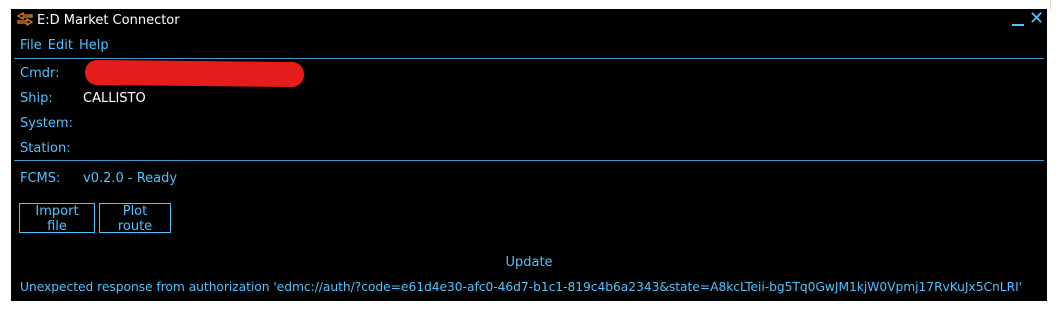  I want to click on menu-edit: Edit, so click(62, 45).